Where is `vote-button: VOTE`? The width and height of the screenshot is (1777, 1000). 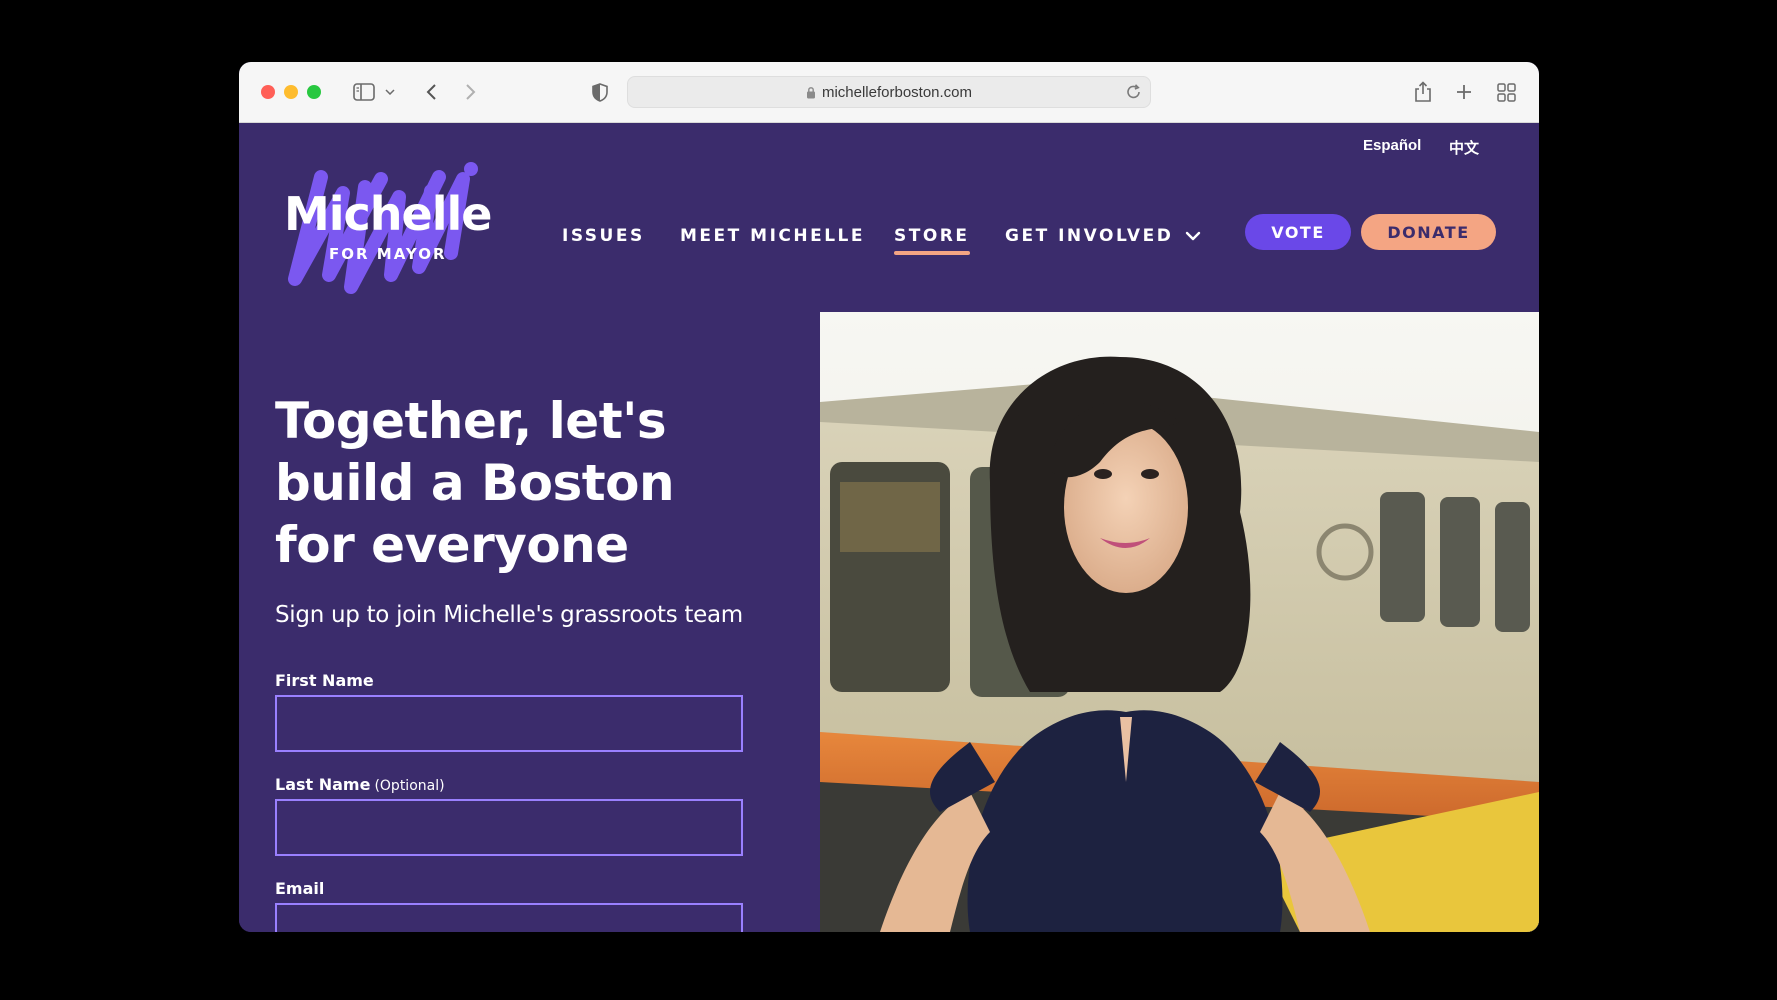 vote-button: VOTE is located at coordinates (1298, 232).